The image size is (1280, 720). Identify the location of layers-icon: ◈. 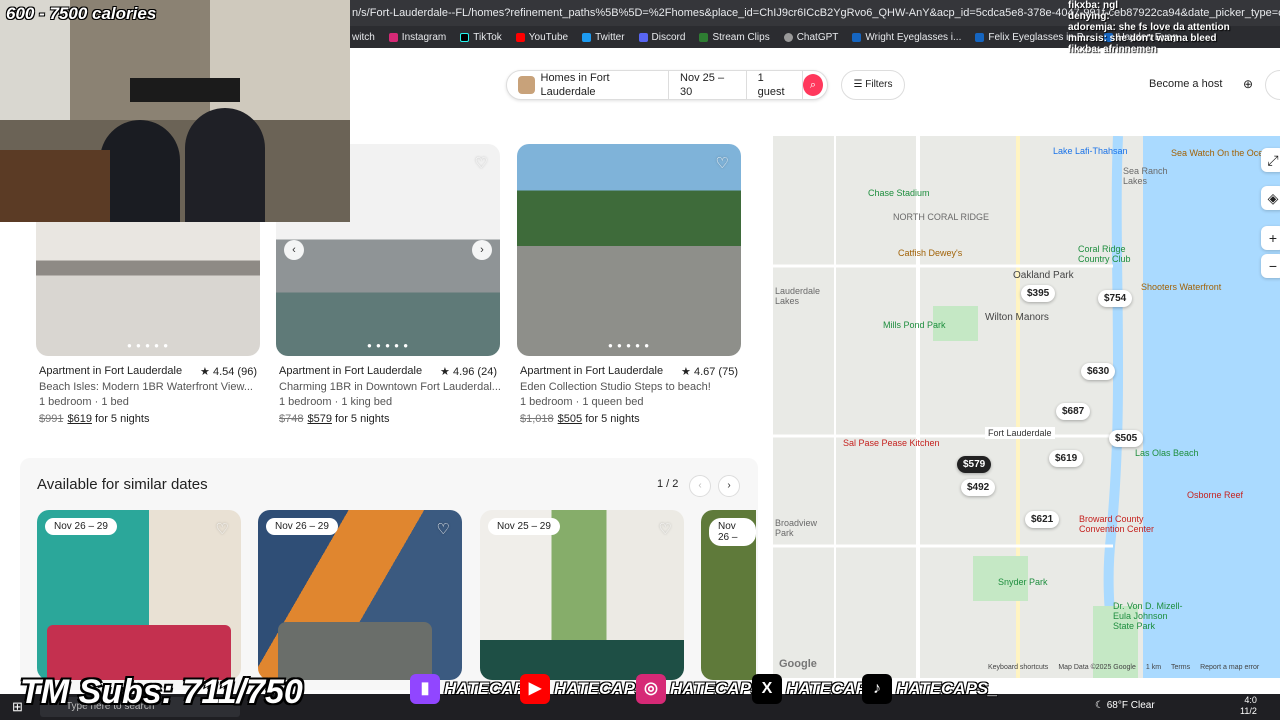
(1270, 198).